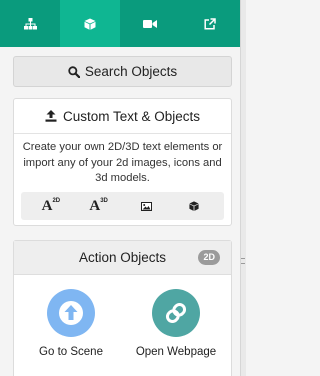 Image resolution: width=320 pixels, height=376 pixels. Describe the element at coordinates (131, 71) in the screenshot. I see `search-objects-label: Search Objects` at that location.